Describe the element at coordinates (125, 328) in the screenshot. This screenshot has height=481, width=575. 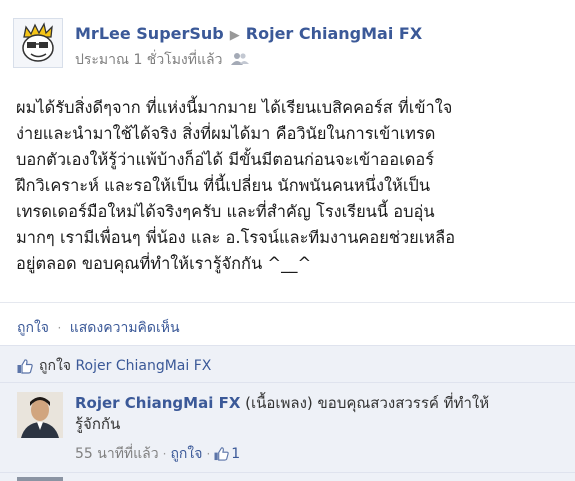
I see `comment-link: แสดงความคิดเห็น` at that location.